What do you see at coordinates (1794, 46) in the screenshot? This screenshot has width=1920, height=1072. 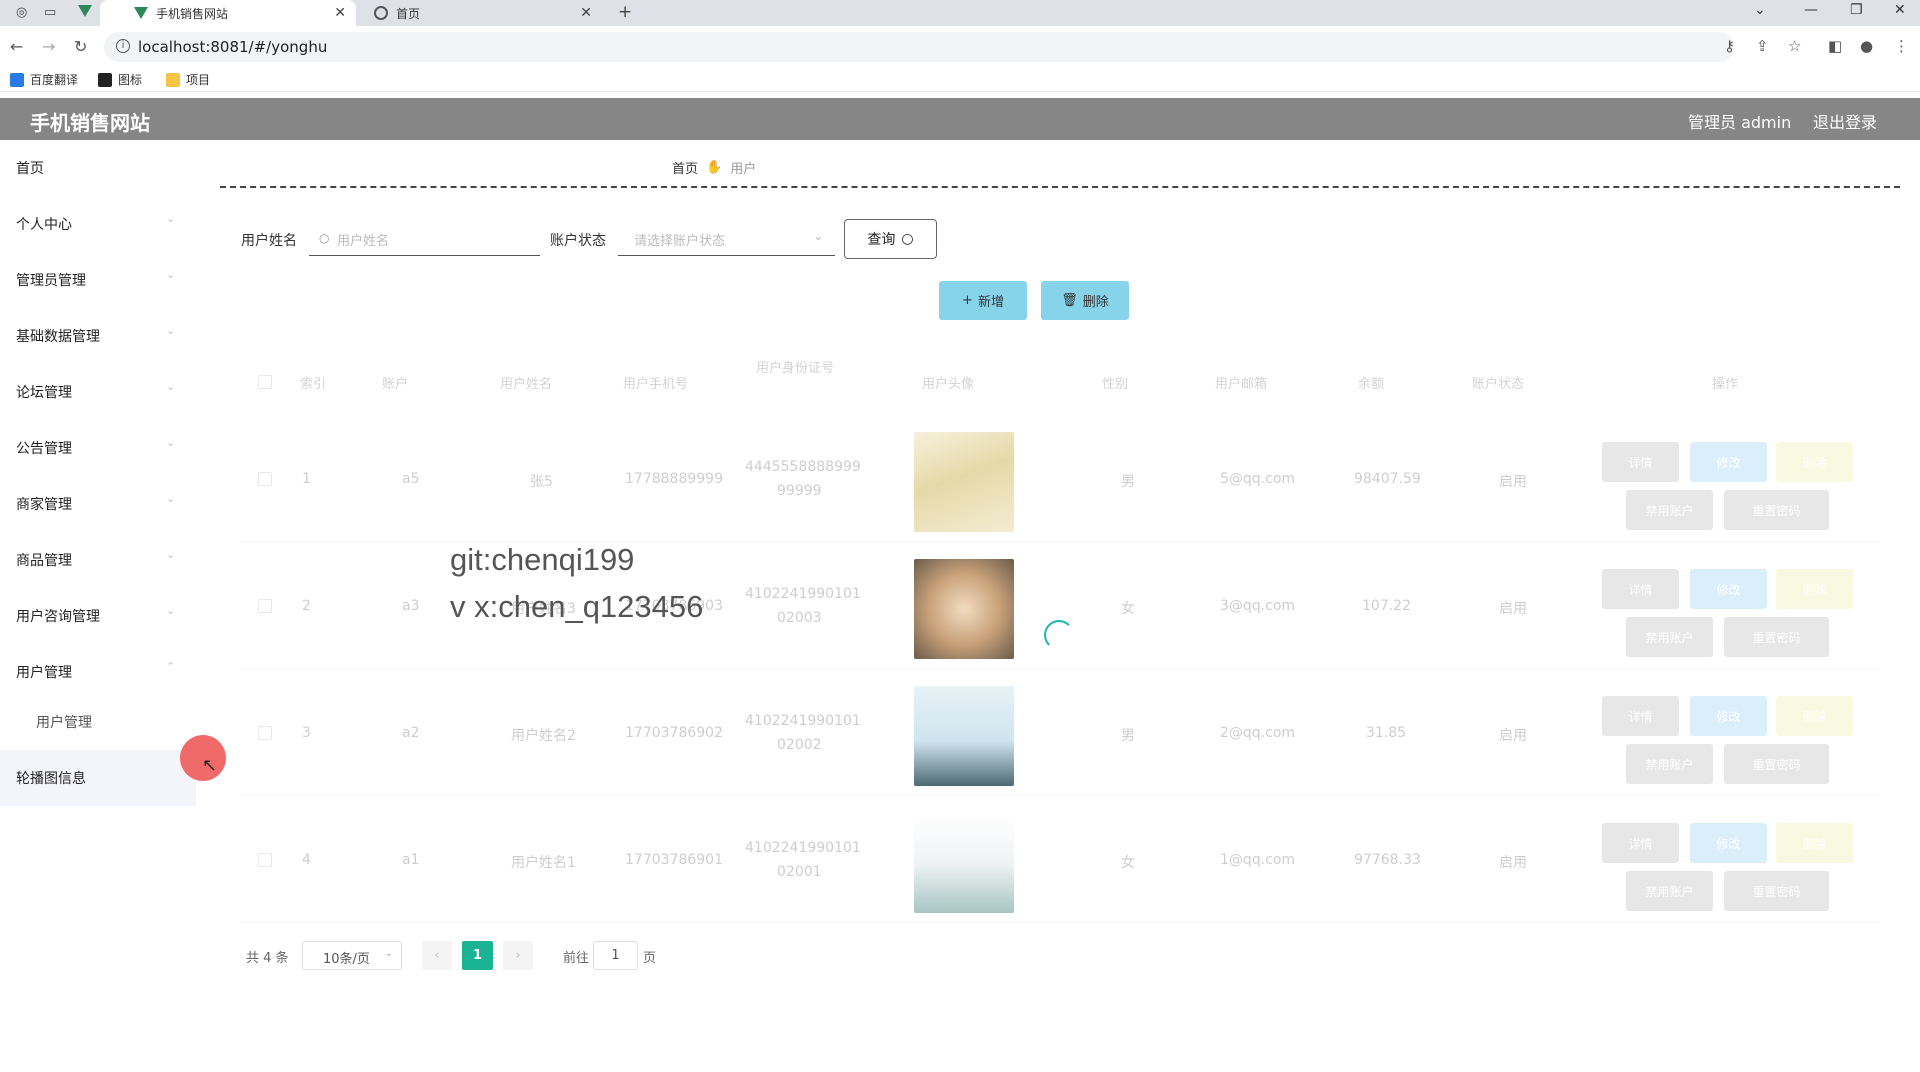 I see `star-icon: ☆` at bounding box center [1794, 46].